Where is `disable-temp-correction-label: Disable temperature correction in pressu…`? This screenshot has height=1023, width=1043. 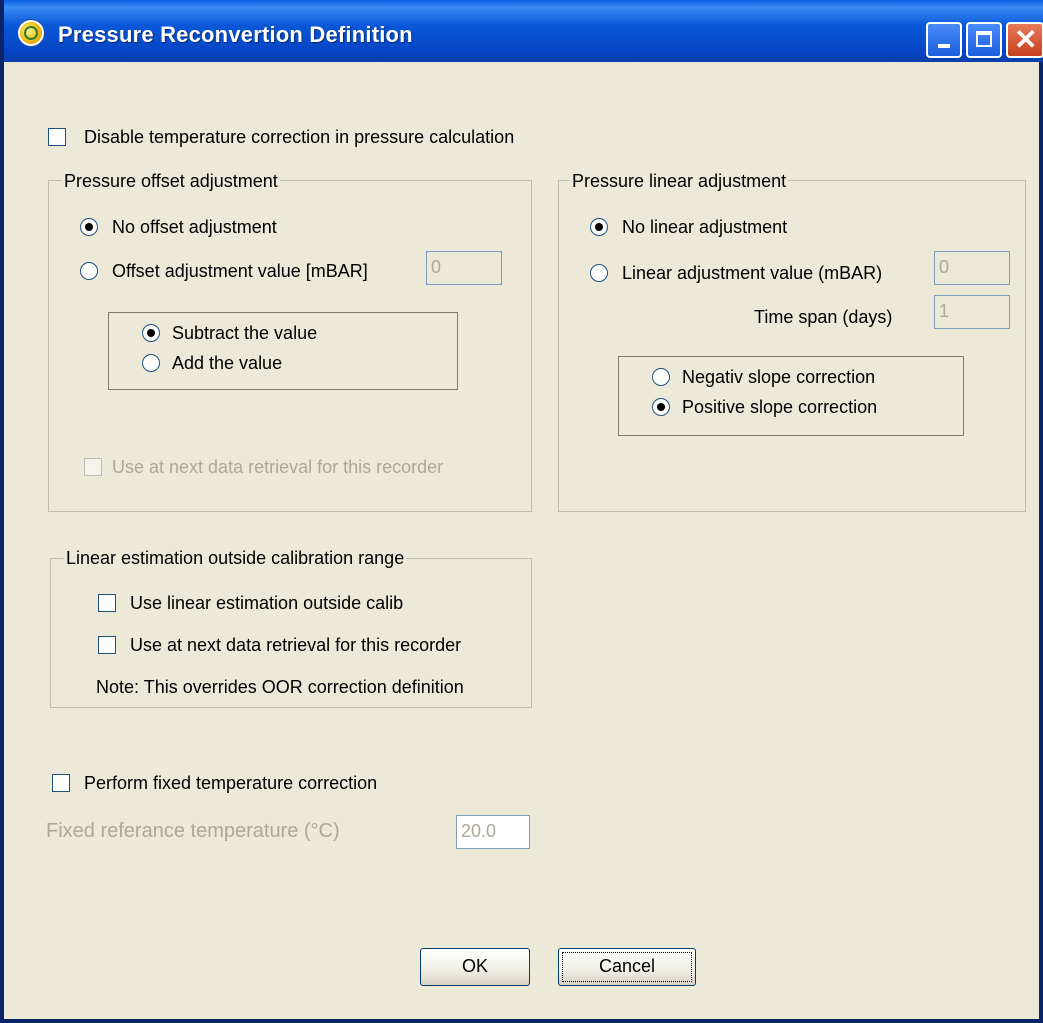
disable-temp-correction-label: Disable temperature correction in pressu… is located at coordinates (299, 137).